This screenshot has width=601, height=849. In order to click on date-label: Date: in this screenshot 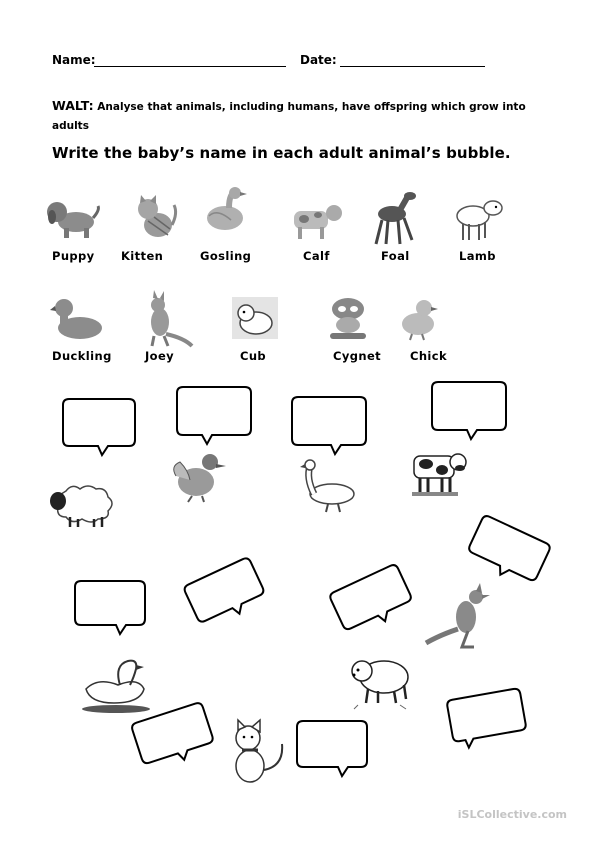, I will do `click(318, 60)`.